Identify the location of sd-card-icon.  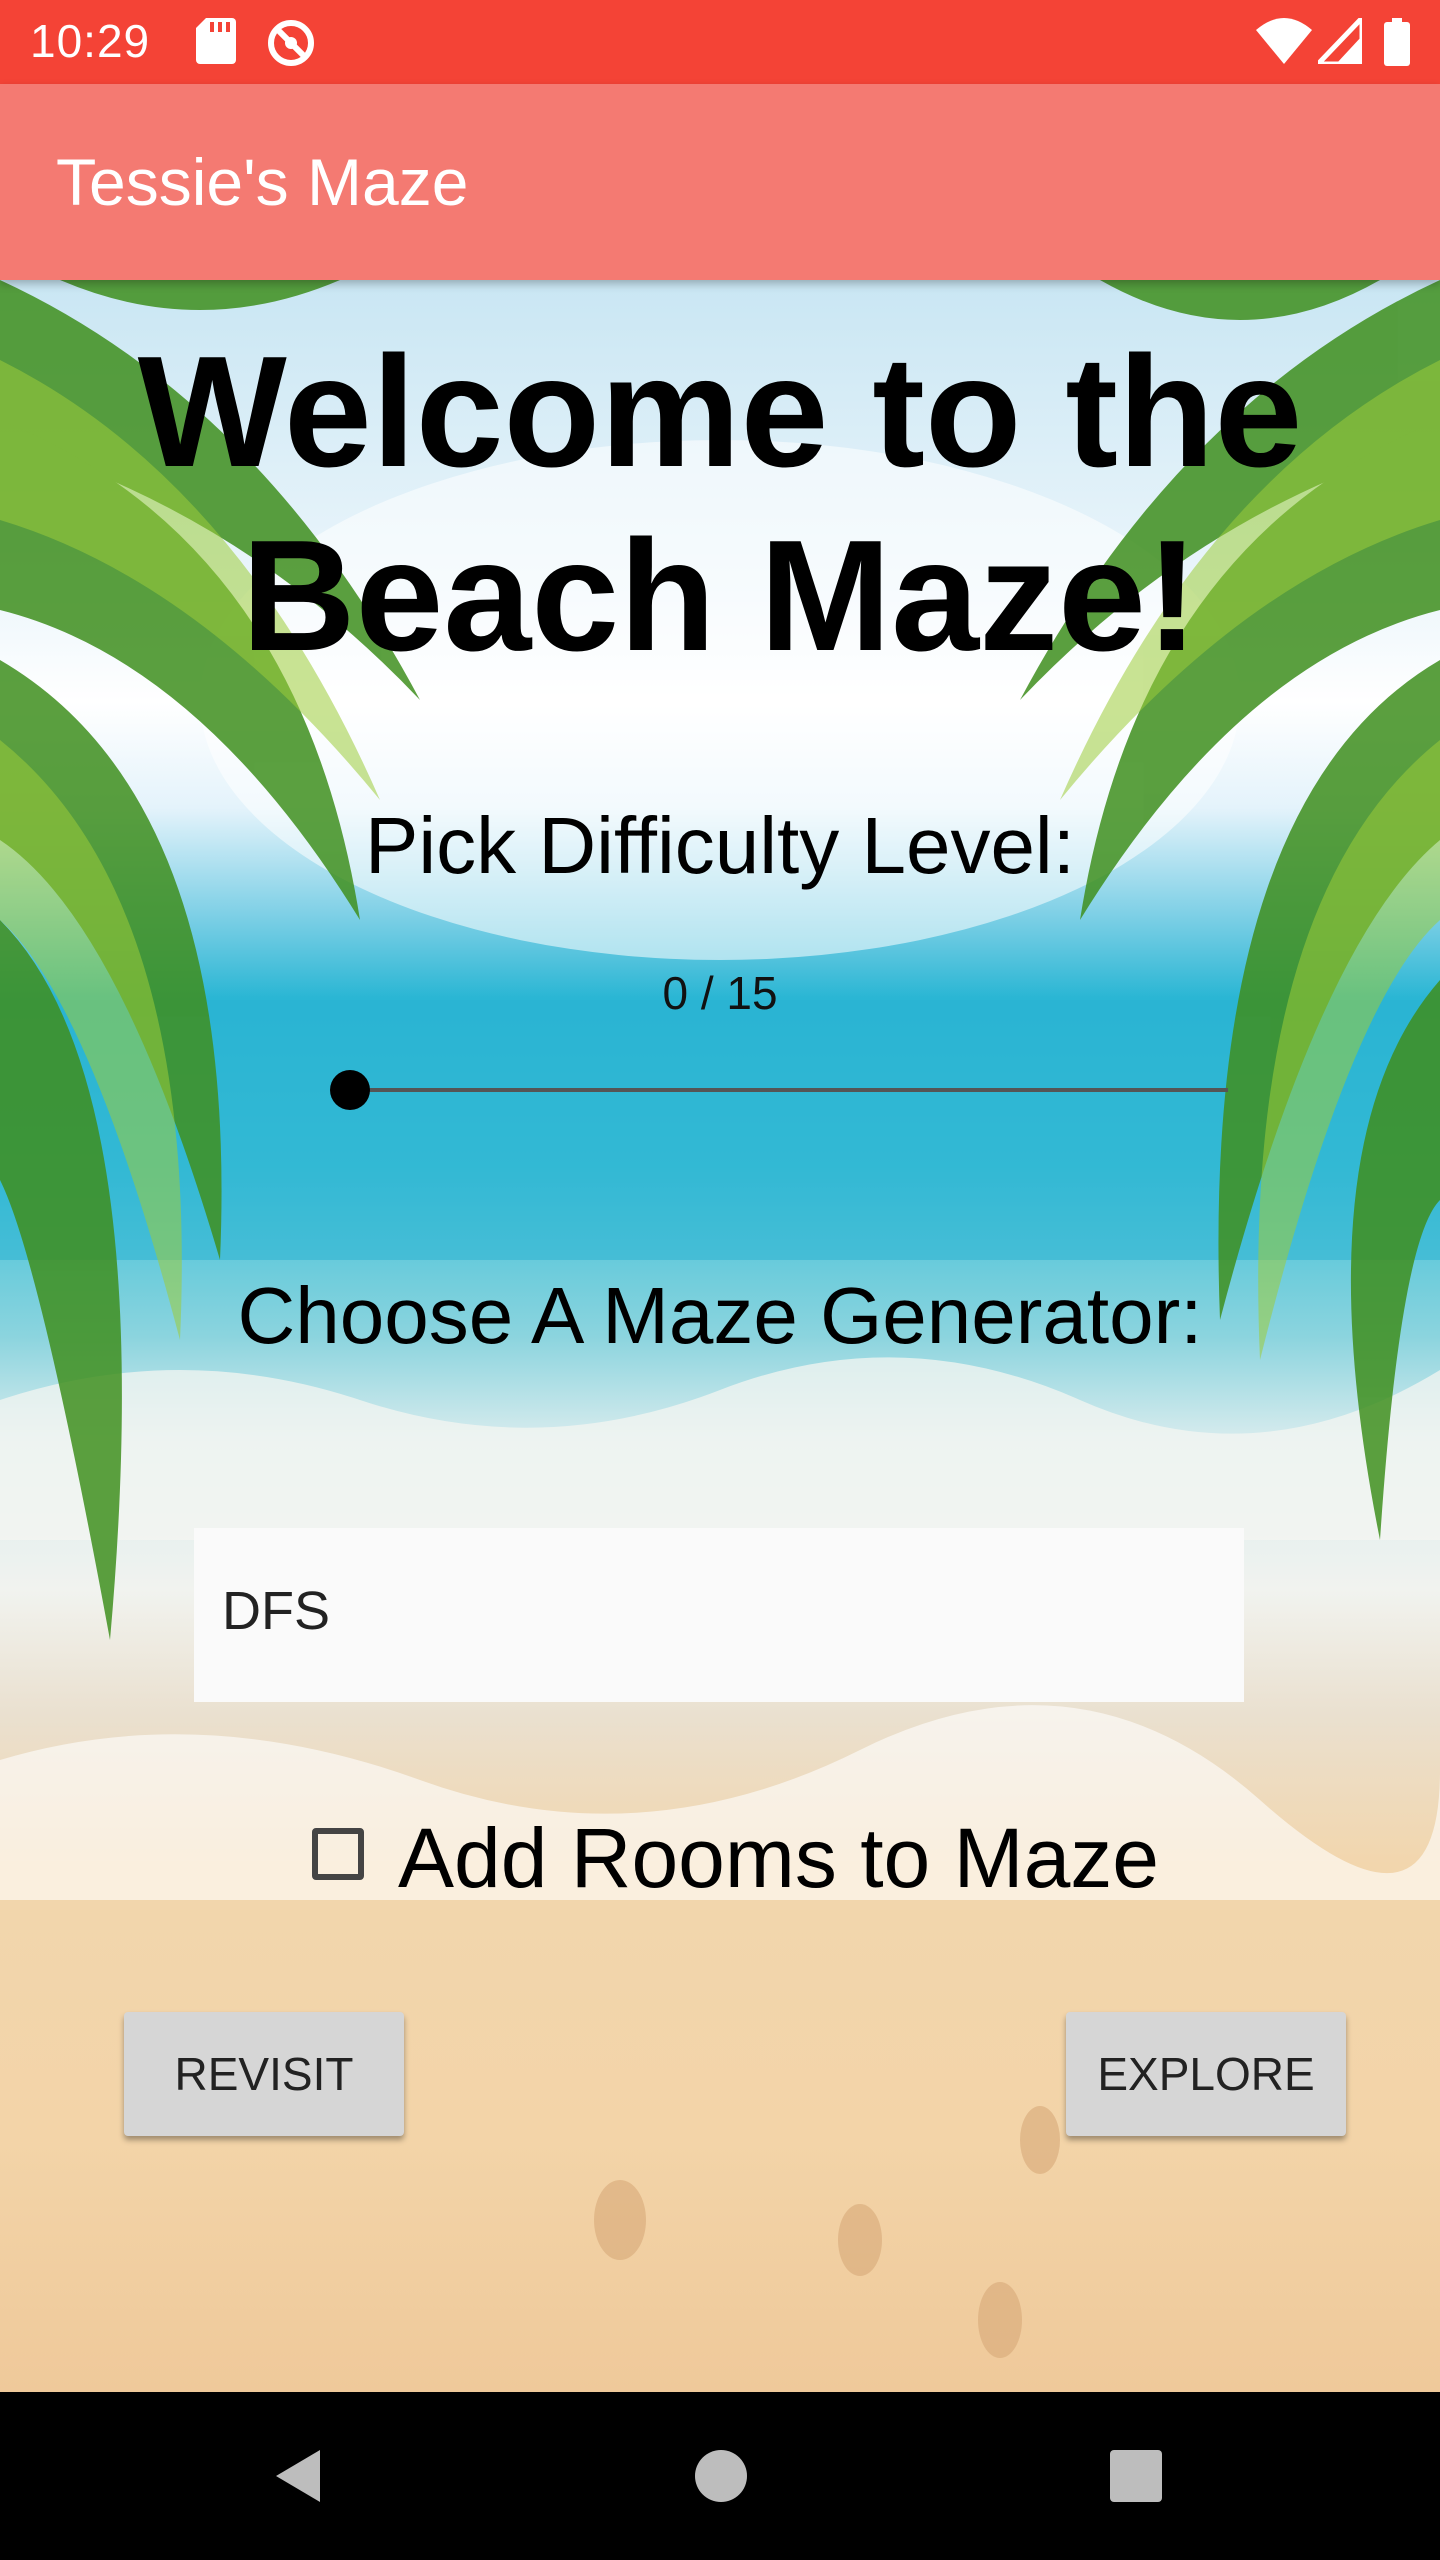
(216, 41).